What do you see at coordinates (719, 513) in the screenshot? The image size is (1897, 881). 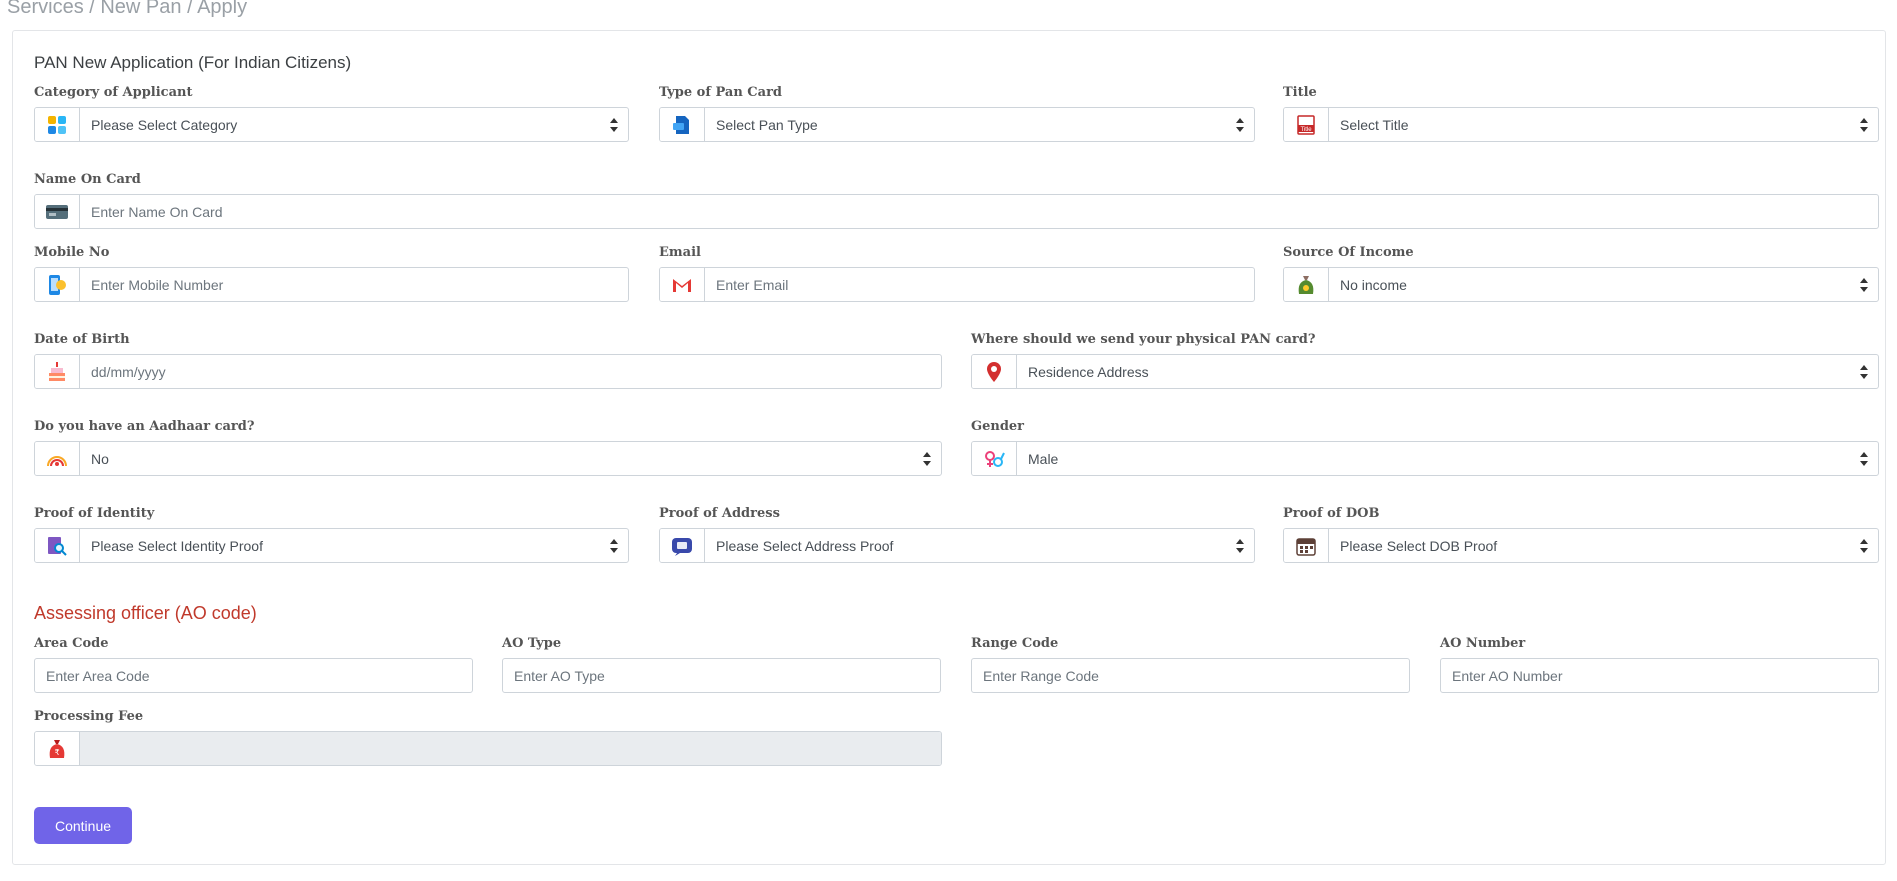 I see `poa-label: Proof of Address` at bounding box center [719, 513].